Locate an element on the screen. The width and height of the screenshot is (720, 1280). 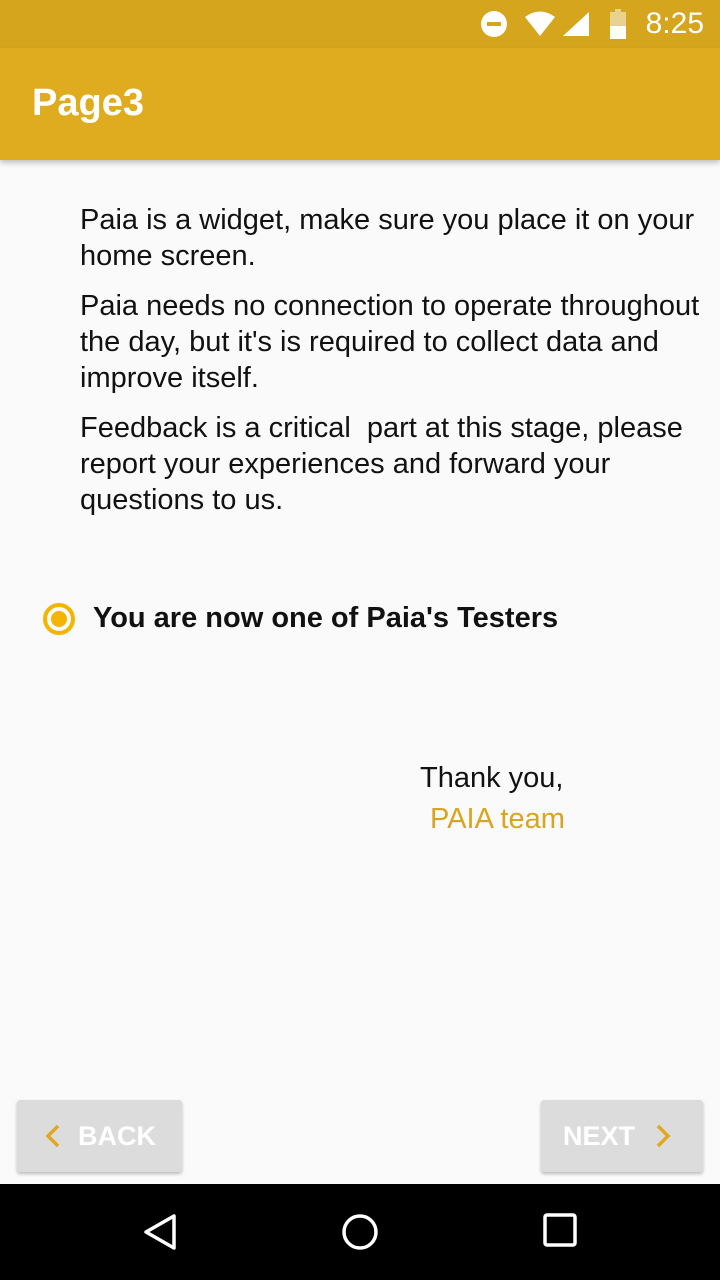
radio-selected-dot is located at coordinates (59, 618).